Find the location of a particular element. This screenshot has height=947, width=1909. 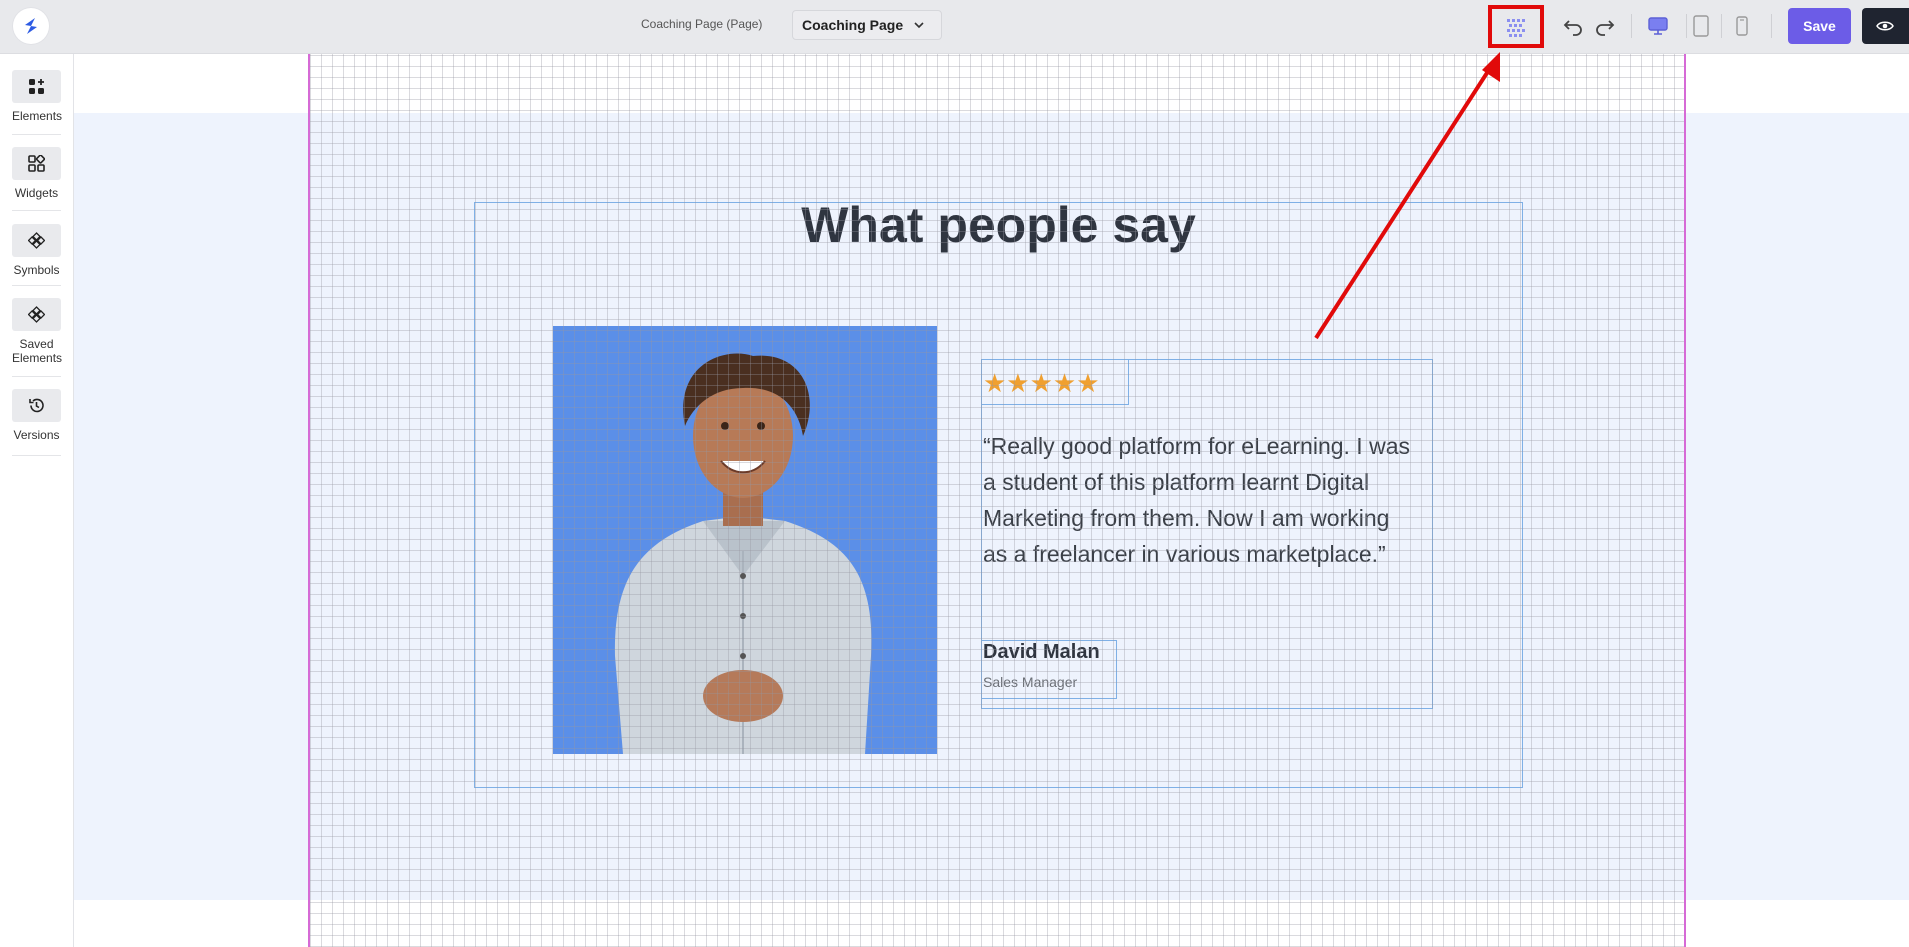

sidebar-item-elements: Elements is located at coordinates (37, 96).